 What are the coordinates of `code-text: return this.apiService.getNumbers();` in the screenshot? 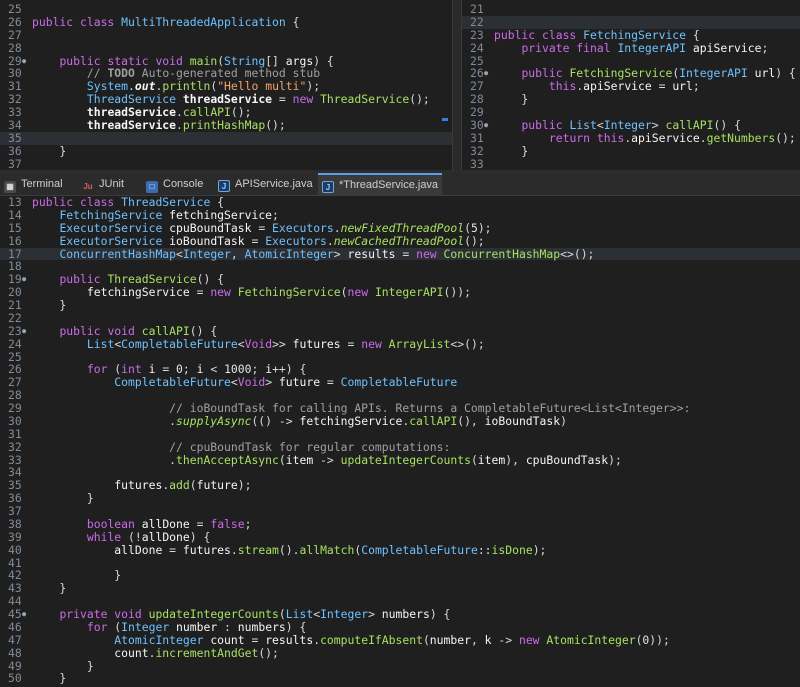 It's located at (645, 138).